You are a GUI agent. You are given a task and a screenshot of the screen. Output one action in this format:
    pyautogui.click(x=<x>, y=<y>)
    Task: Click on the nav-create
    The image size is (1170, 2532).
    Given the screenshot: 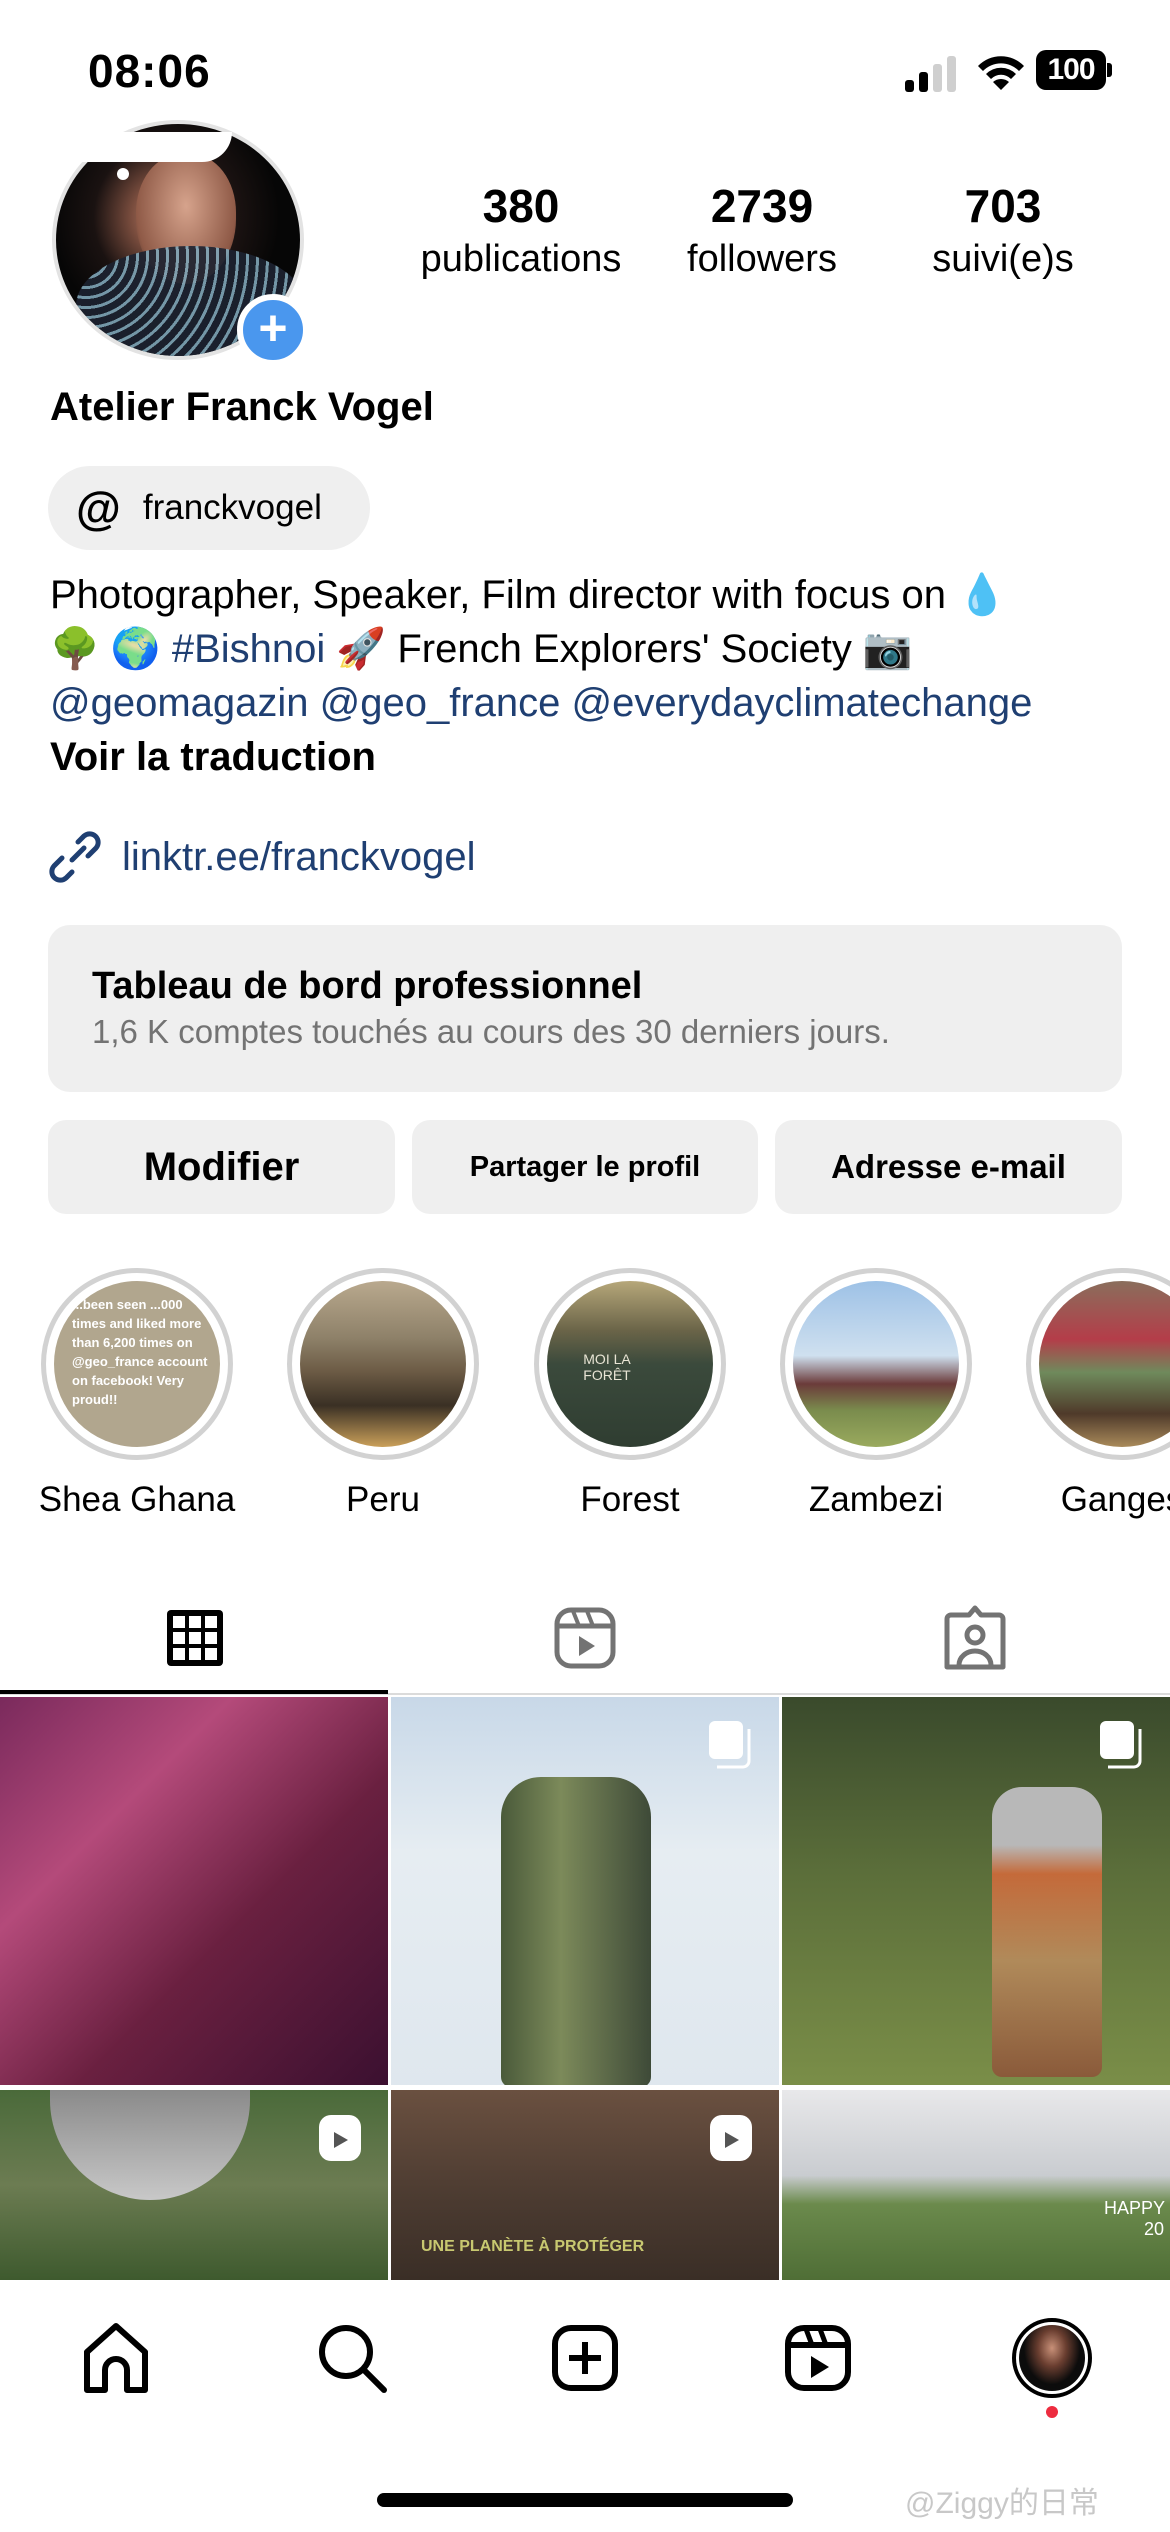 What is the action you would take?
    pyautogui.click(x=585, y=2358)
    